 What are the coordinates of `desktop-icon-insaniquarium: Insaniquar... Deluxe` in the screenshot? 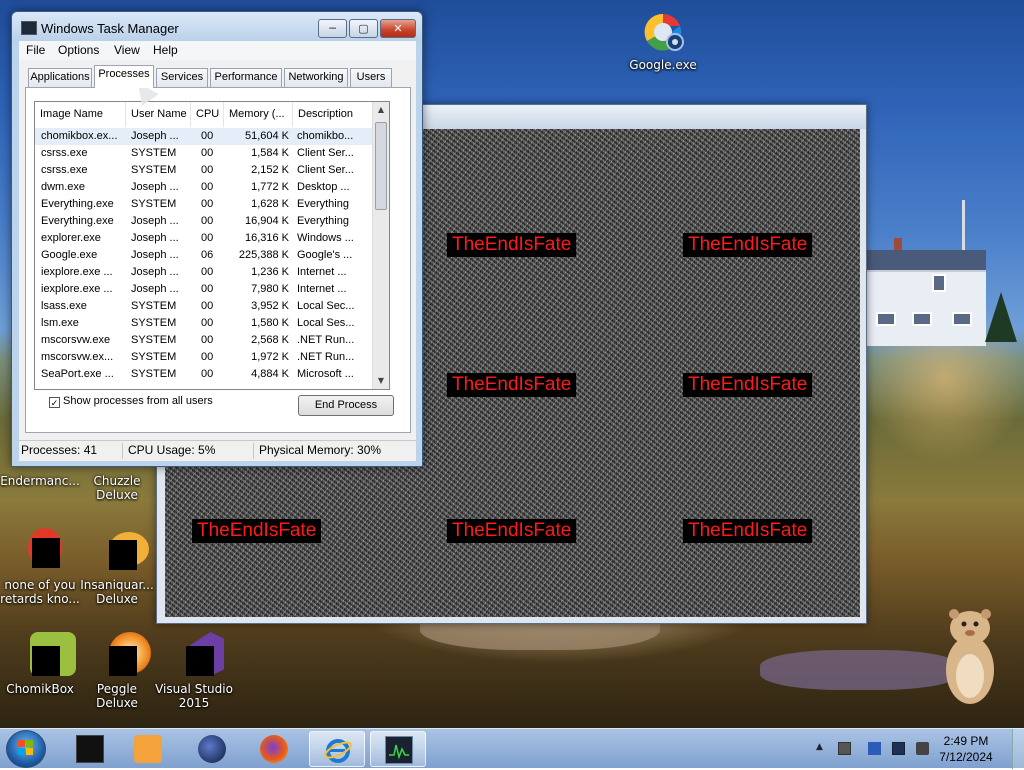 It's located at (117, 567).